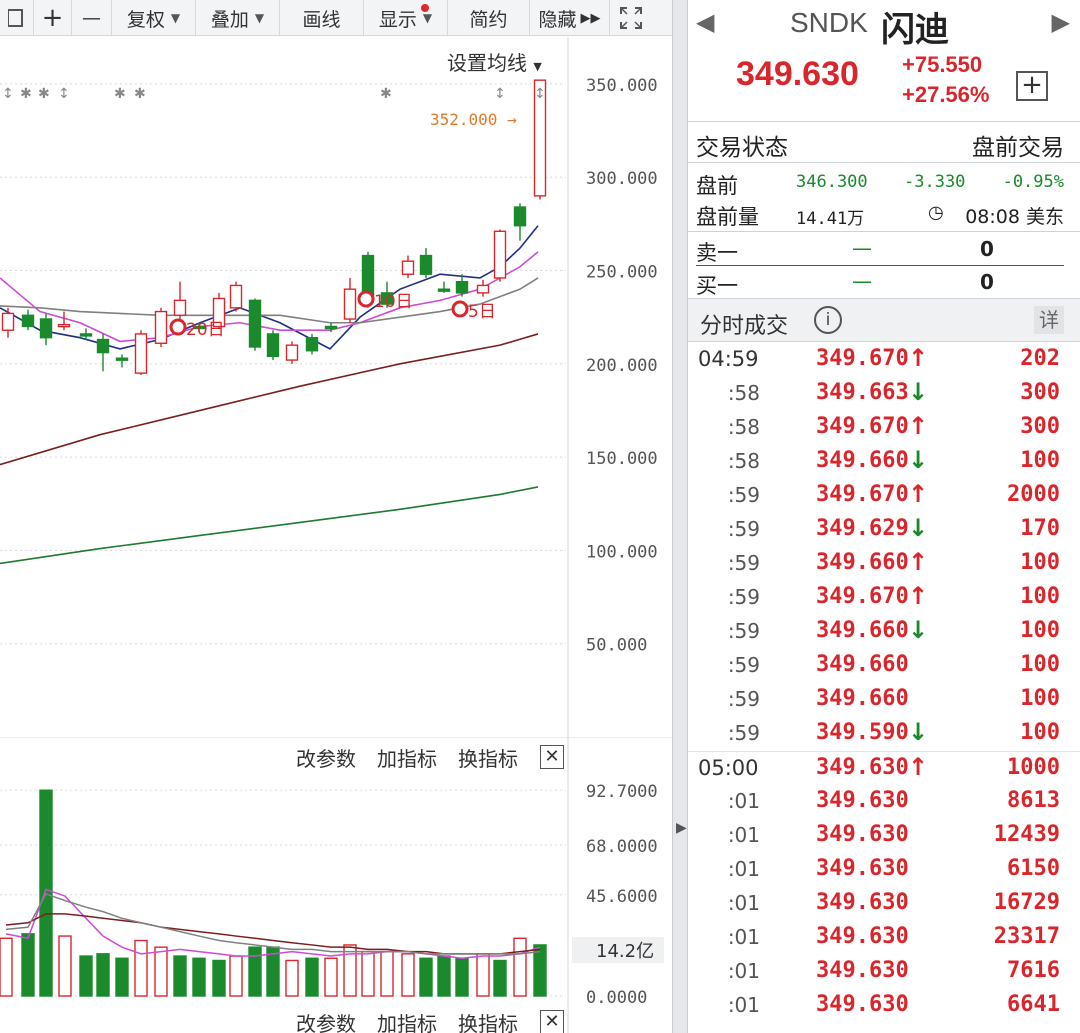 The height and width of the screenshot is (1033, 1080). Describe the element at coordinates (681, 828) in the screenshot. I see `collapse-arrow-icon: ▶` at that location.